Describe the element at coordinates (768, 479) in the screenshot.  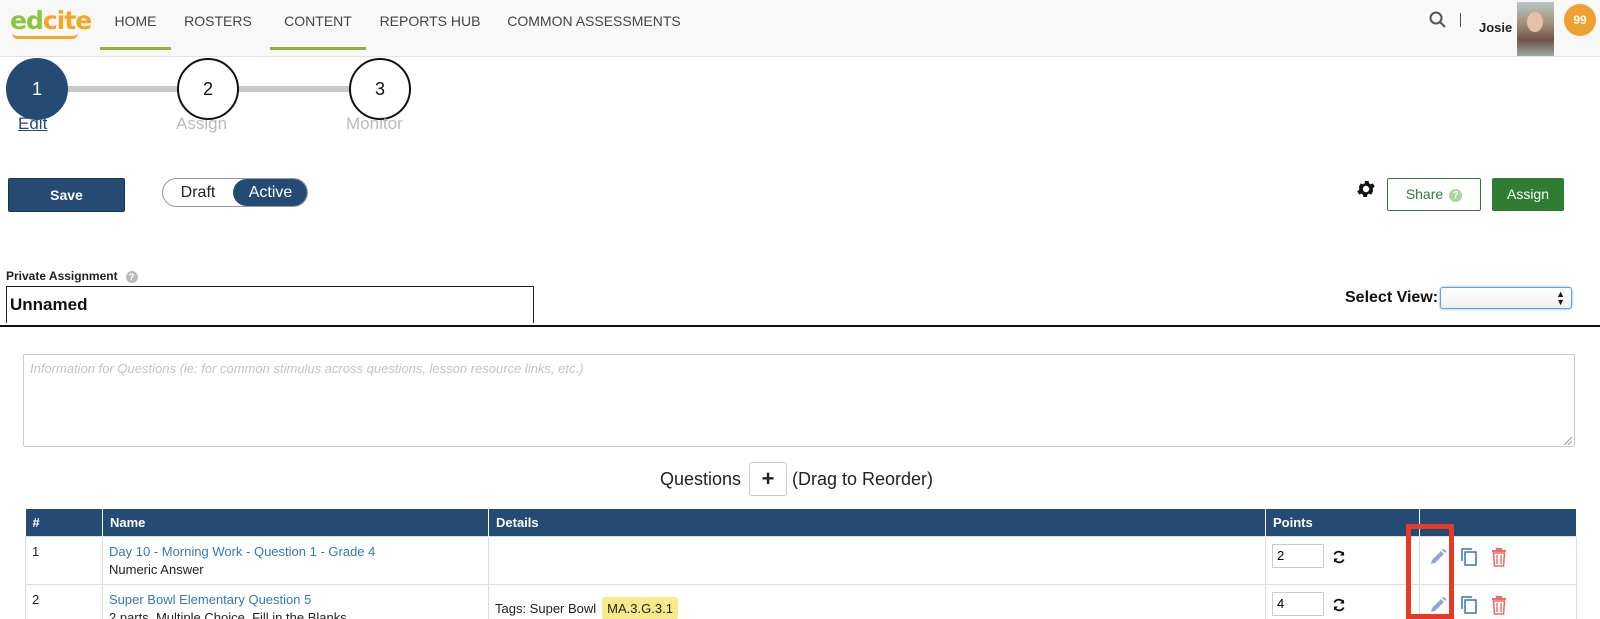
I see `add-question-button: +` at that location.